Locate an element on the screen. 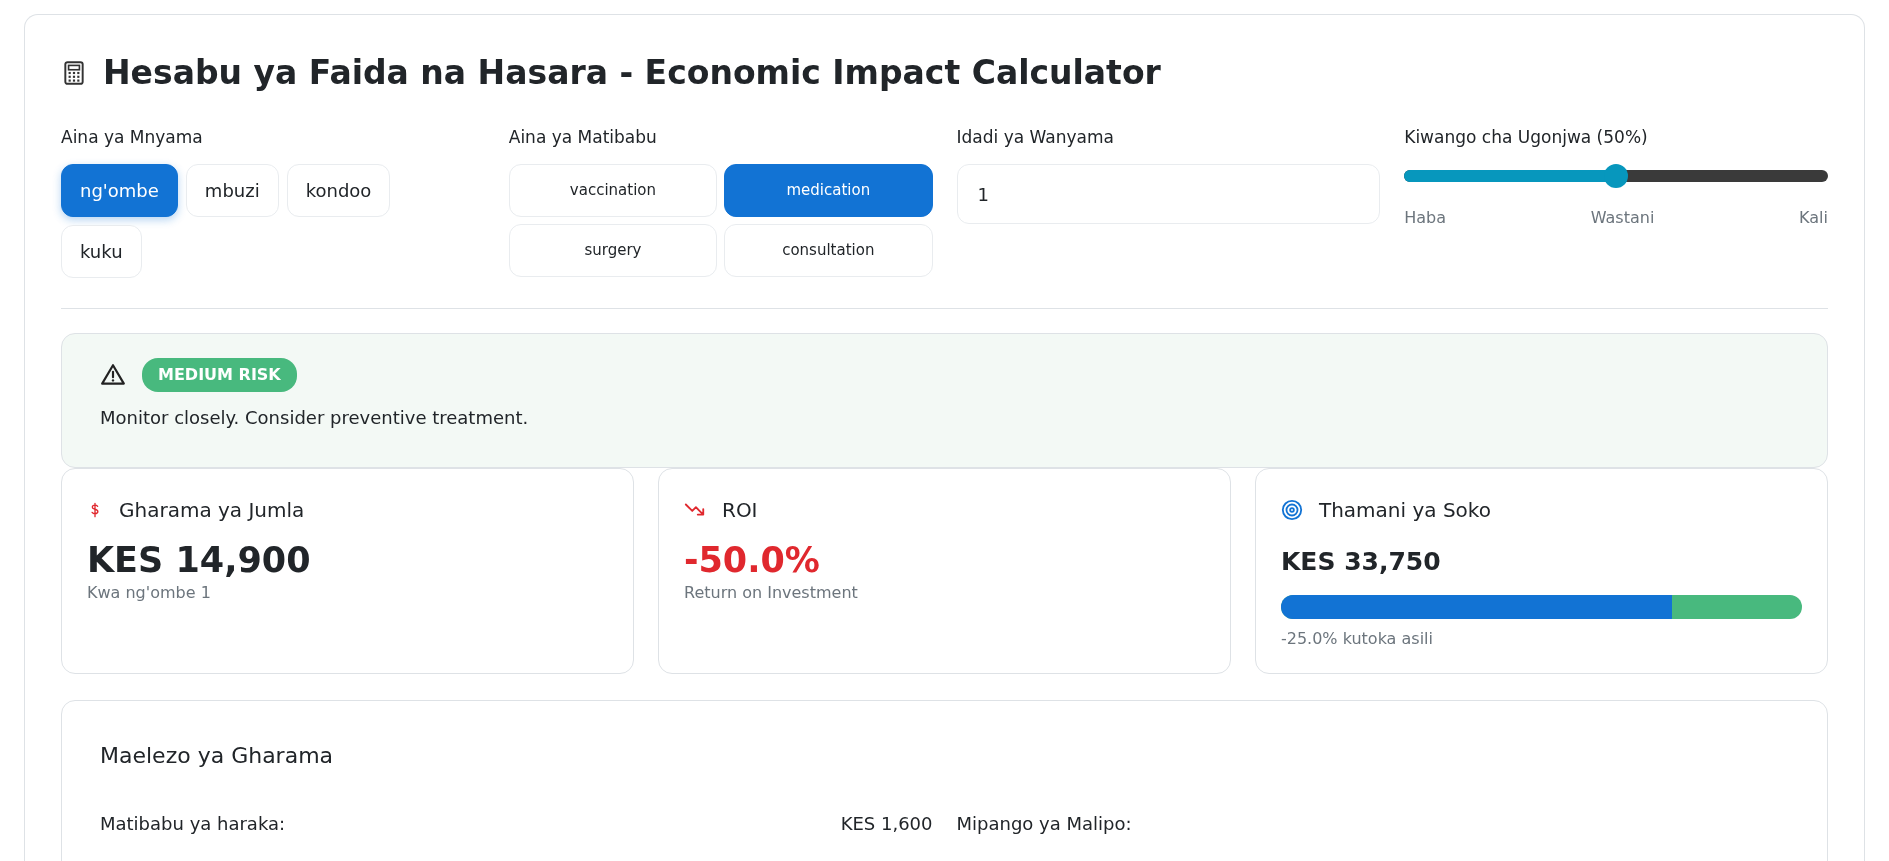 This screenshot has width=1889, height=861. cost-amount: KES 1,600 is located at coordinates (886, 824).